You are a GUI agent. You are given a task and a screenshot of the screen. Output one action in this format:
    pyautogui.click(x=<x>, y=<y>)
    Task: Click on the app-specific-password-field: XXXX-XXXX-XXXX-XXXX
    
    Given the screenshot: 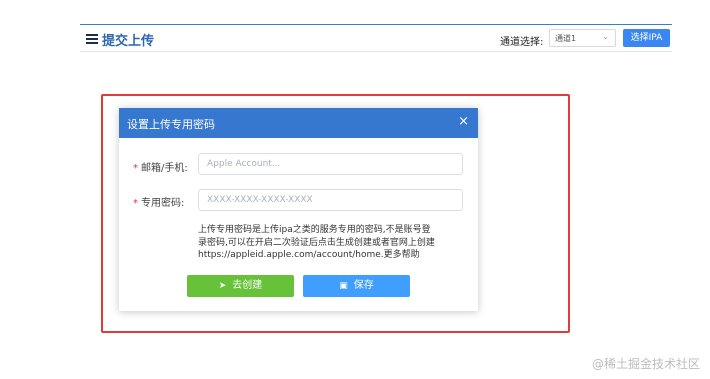 What is the action you would take?
    pyautogui.click(x=330, y=200)
    